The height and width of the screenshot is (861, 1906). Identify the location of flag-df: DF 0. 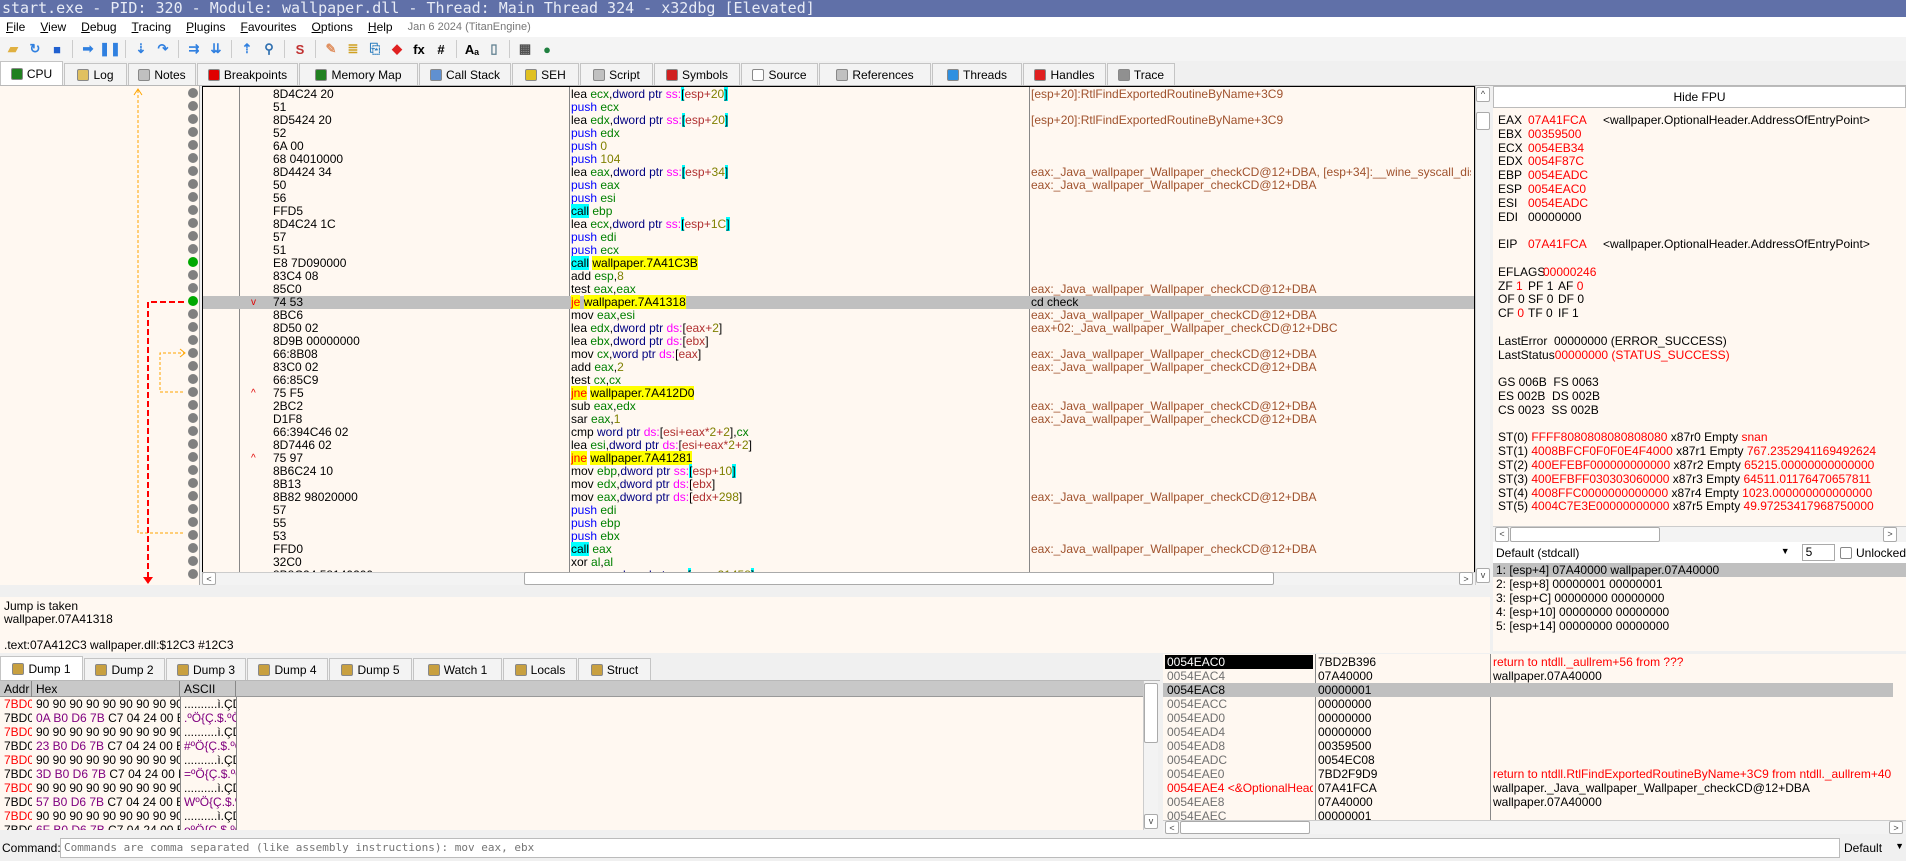
(1573, 299).